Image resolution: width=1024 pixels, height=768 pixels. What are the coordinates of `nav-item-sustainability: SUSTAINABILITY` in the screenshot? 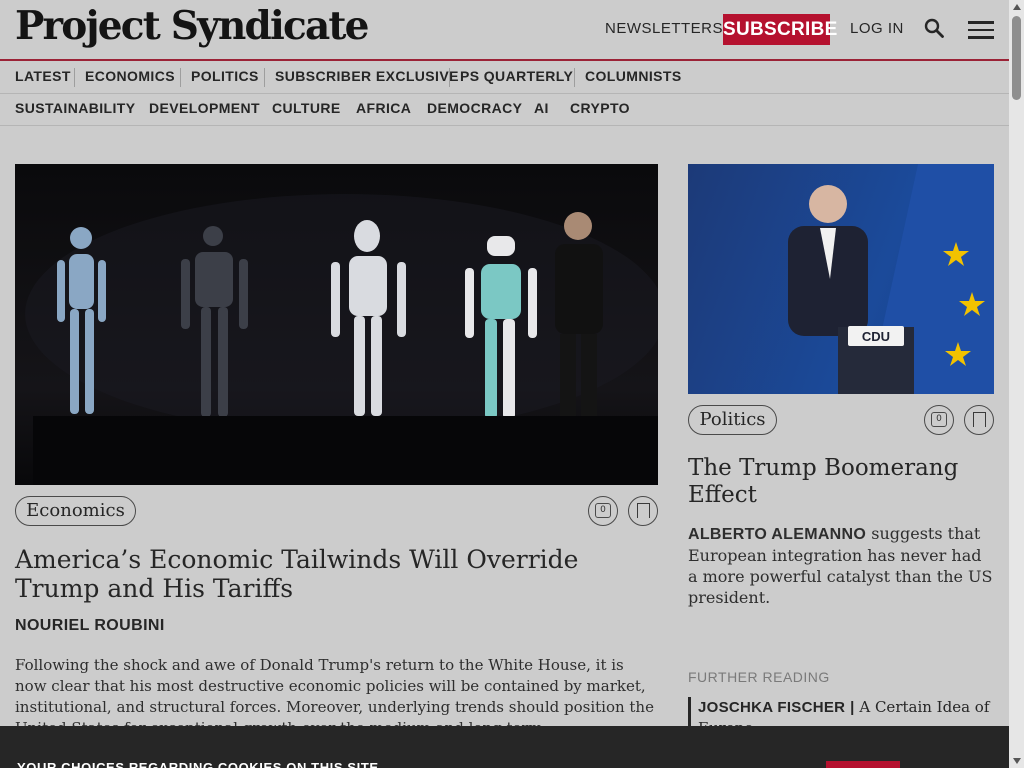 It's located at (75, 108).